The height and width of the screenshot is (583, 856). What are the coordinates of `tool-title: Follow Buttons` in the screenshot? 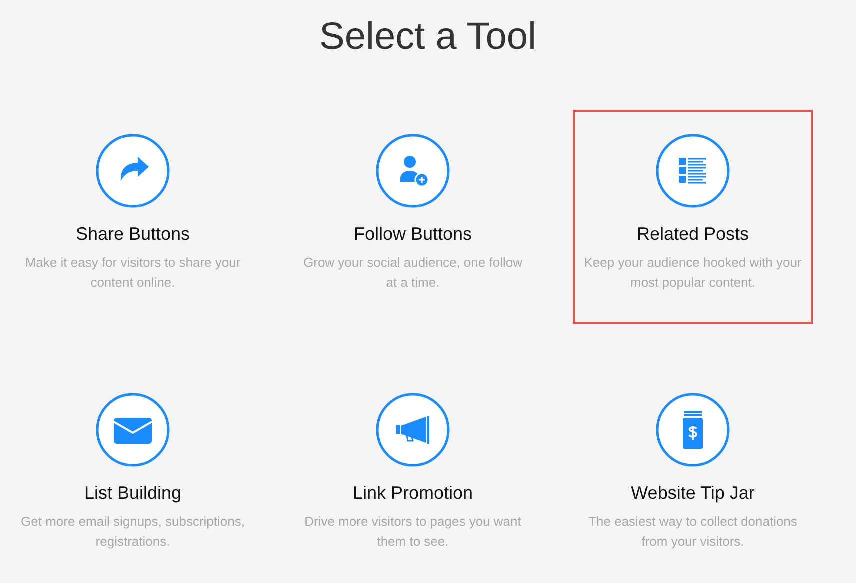 It's located at (413, 234).